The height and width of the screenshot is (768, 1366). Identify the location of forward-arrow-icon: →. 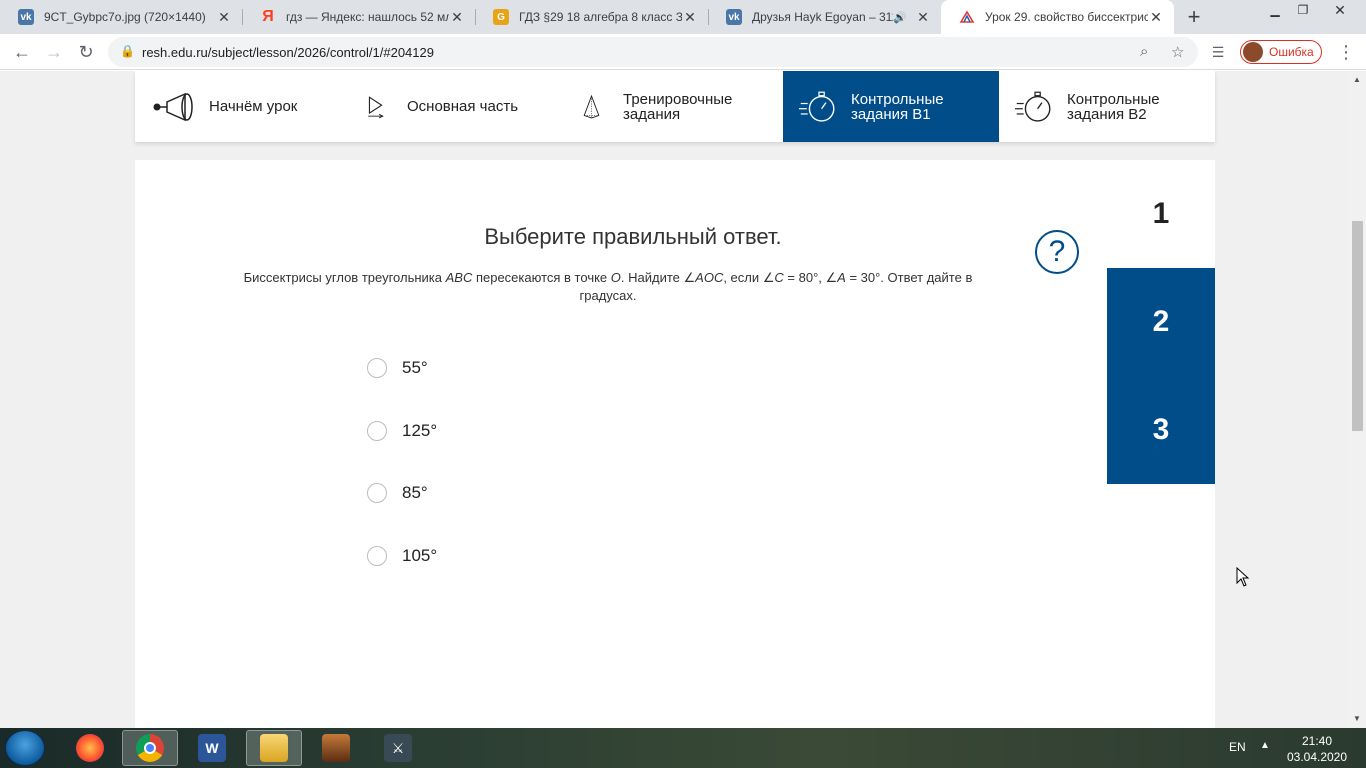
(54, 52).